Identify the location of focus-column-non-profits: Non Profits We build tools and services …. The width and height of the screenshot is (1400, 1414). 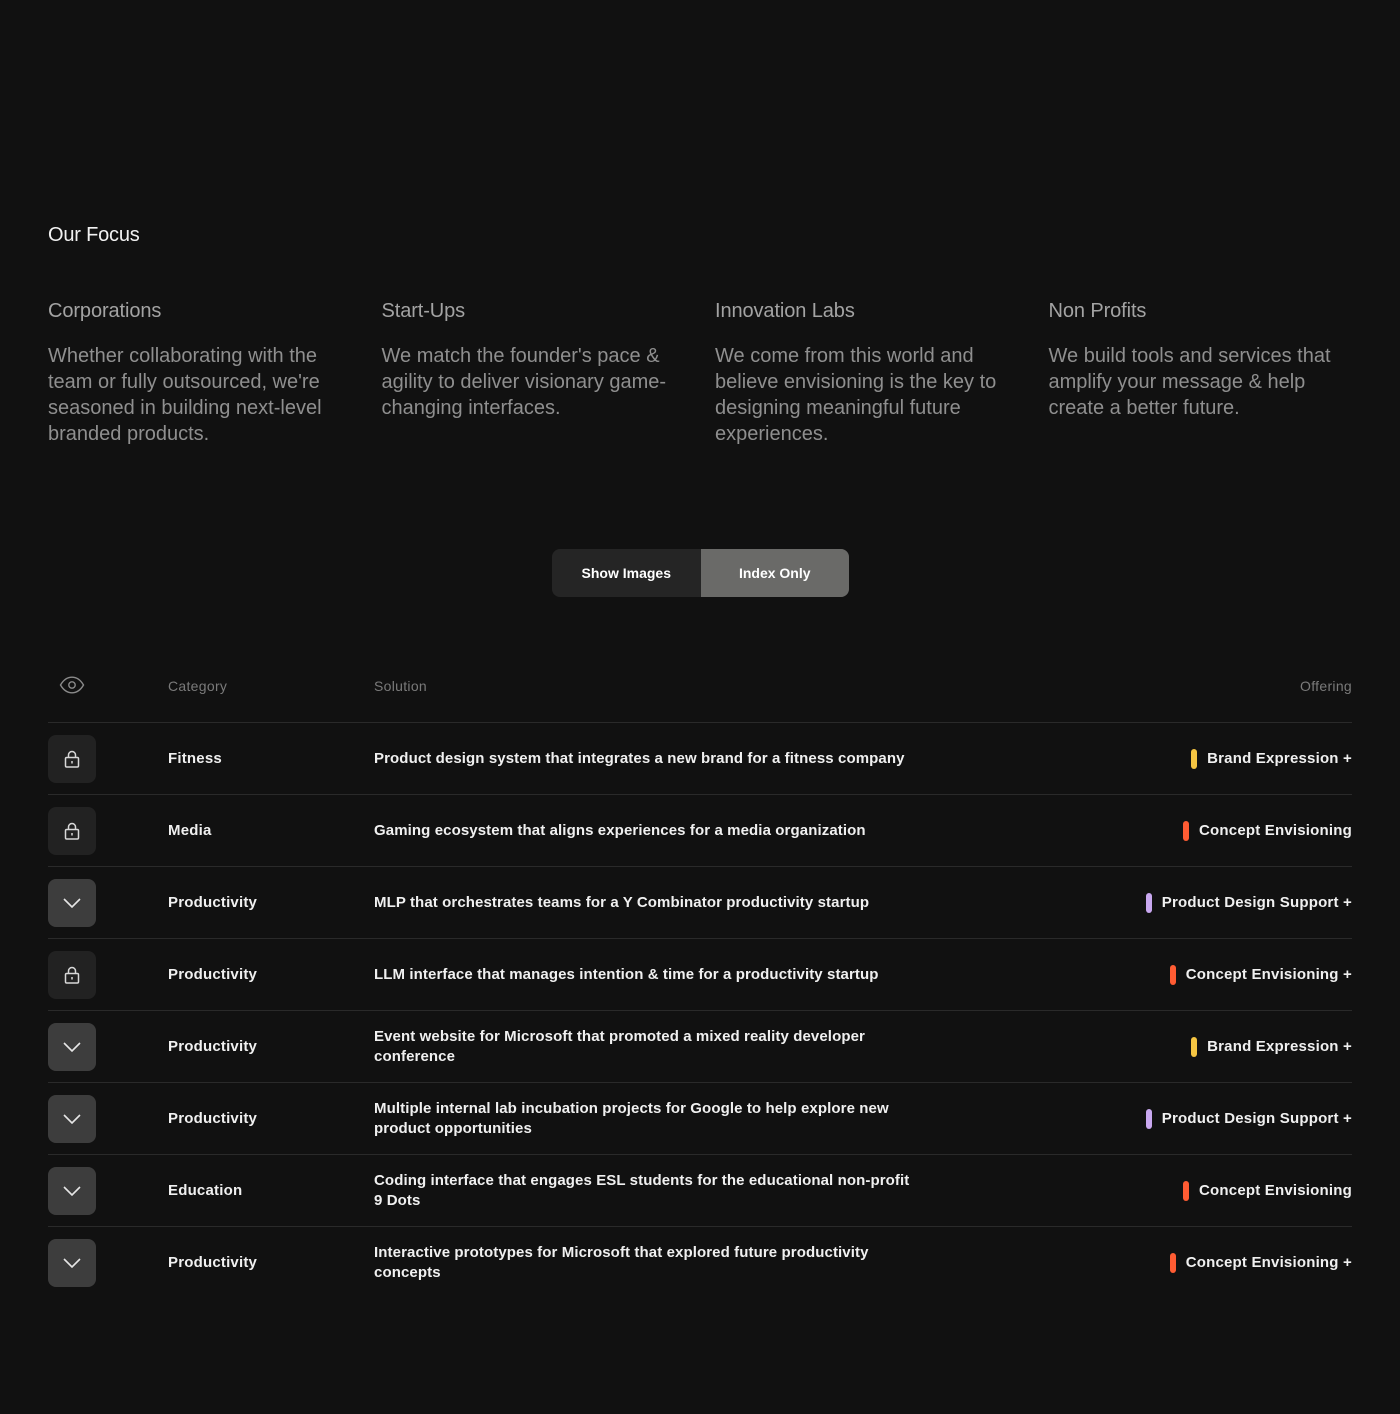
(1201, 373).